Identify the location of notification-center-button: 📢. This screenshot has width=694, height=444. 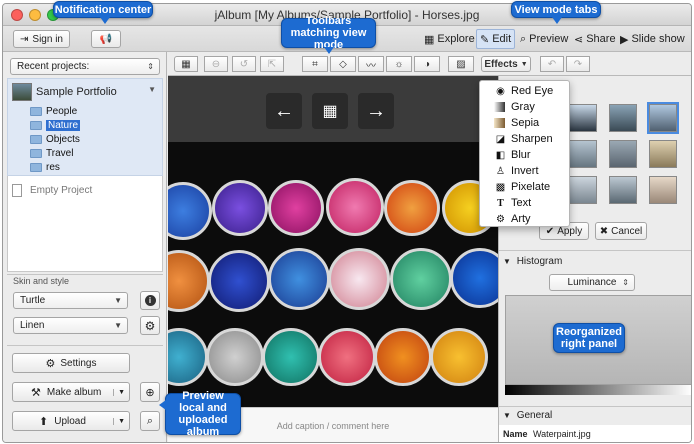
(106, 39).